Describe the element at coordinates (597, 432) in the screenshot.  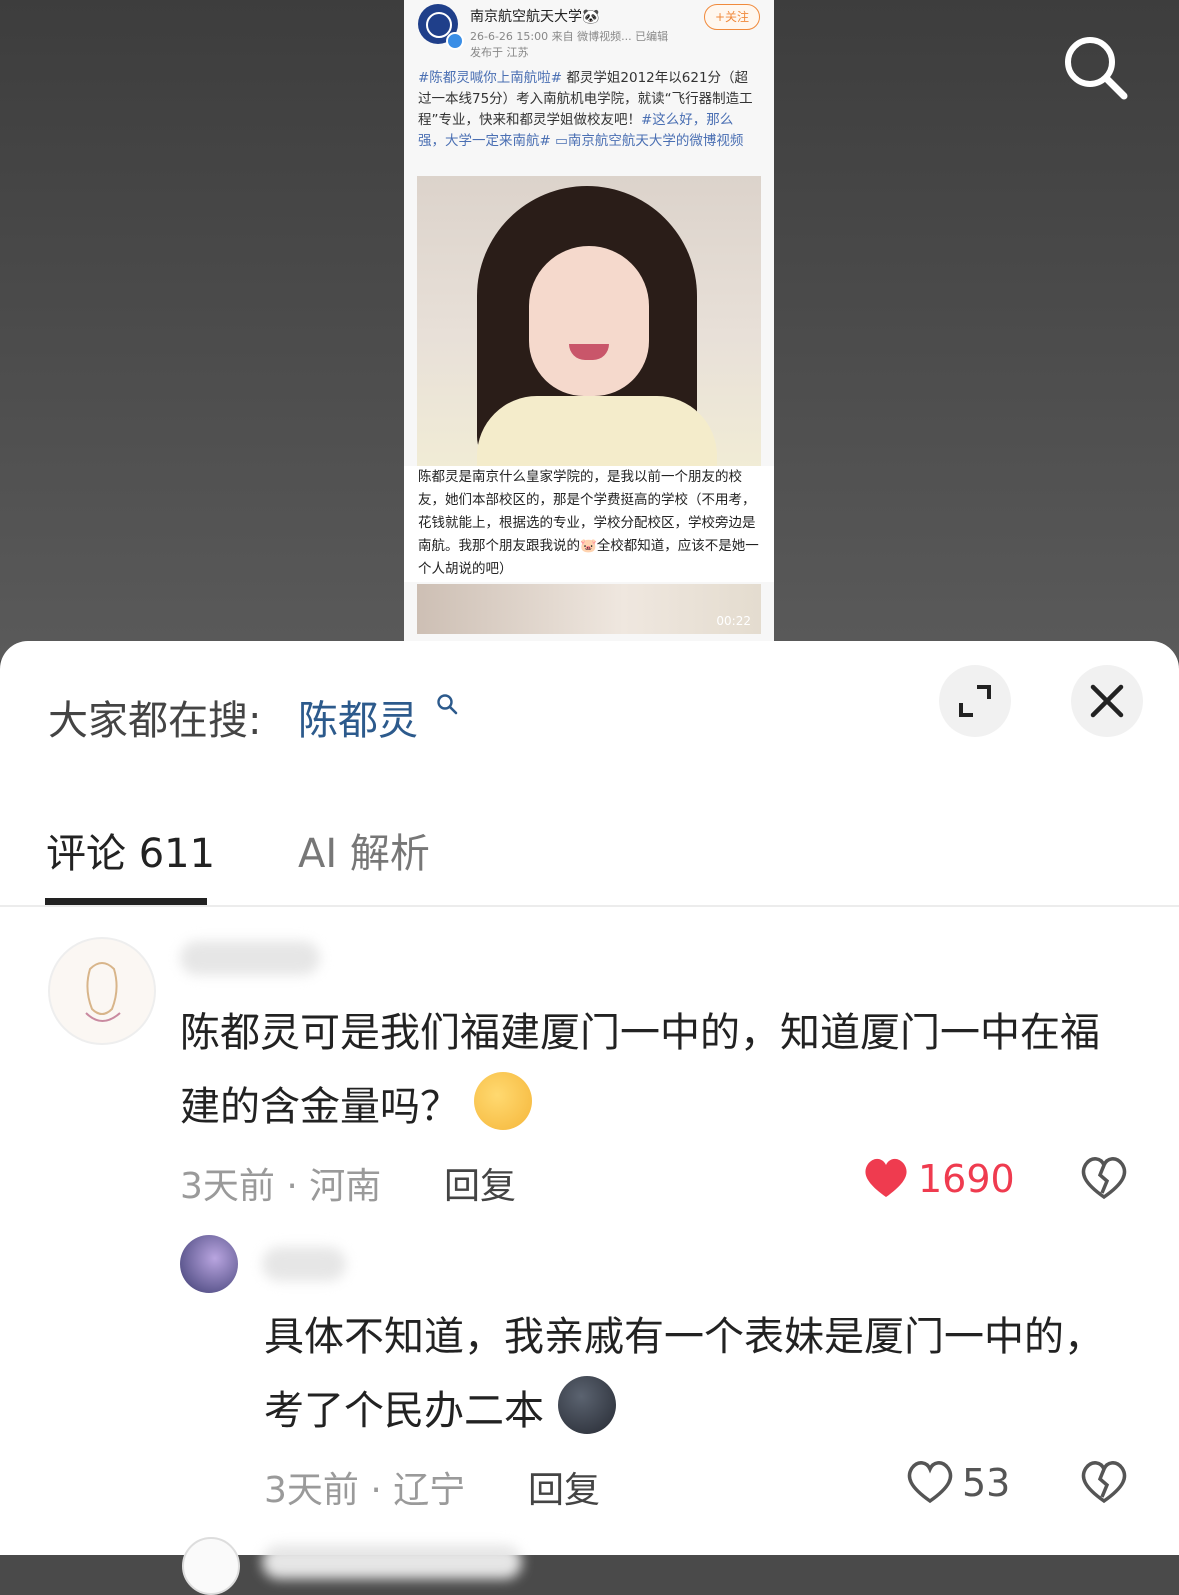
I see `photo-shirt` at that location.